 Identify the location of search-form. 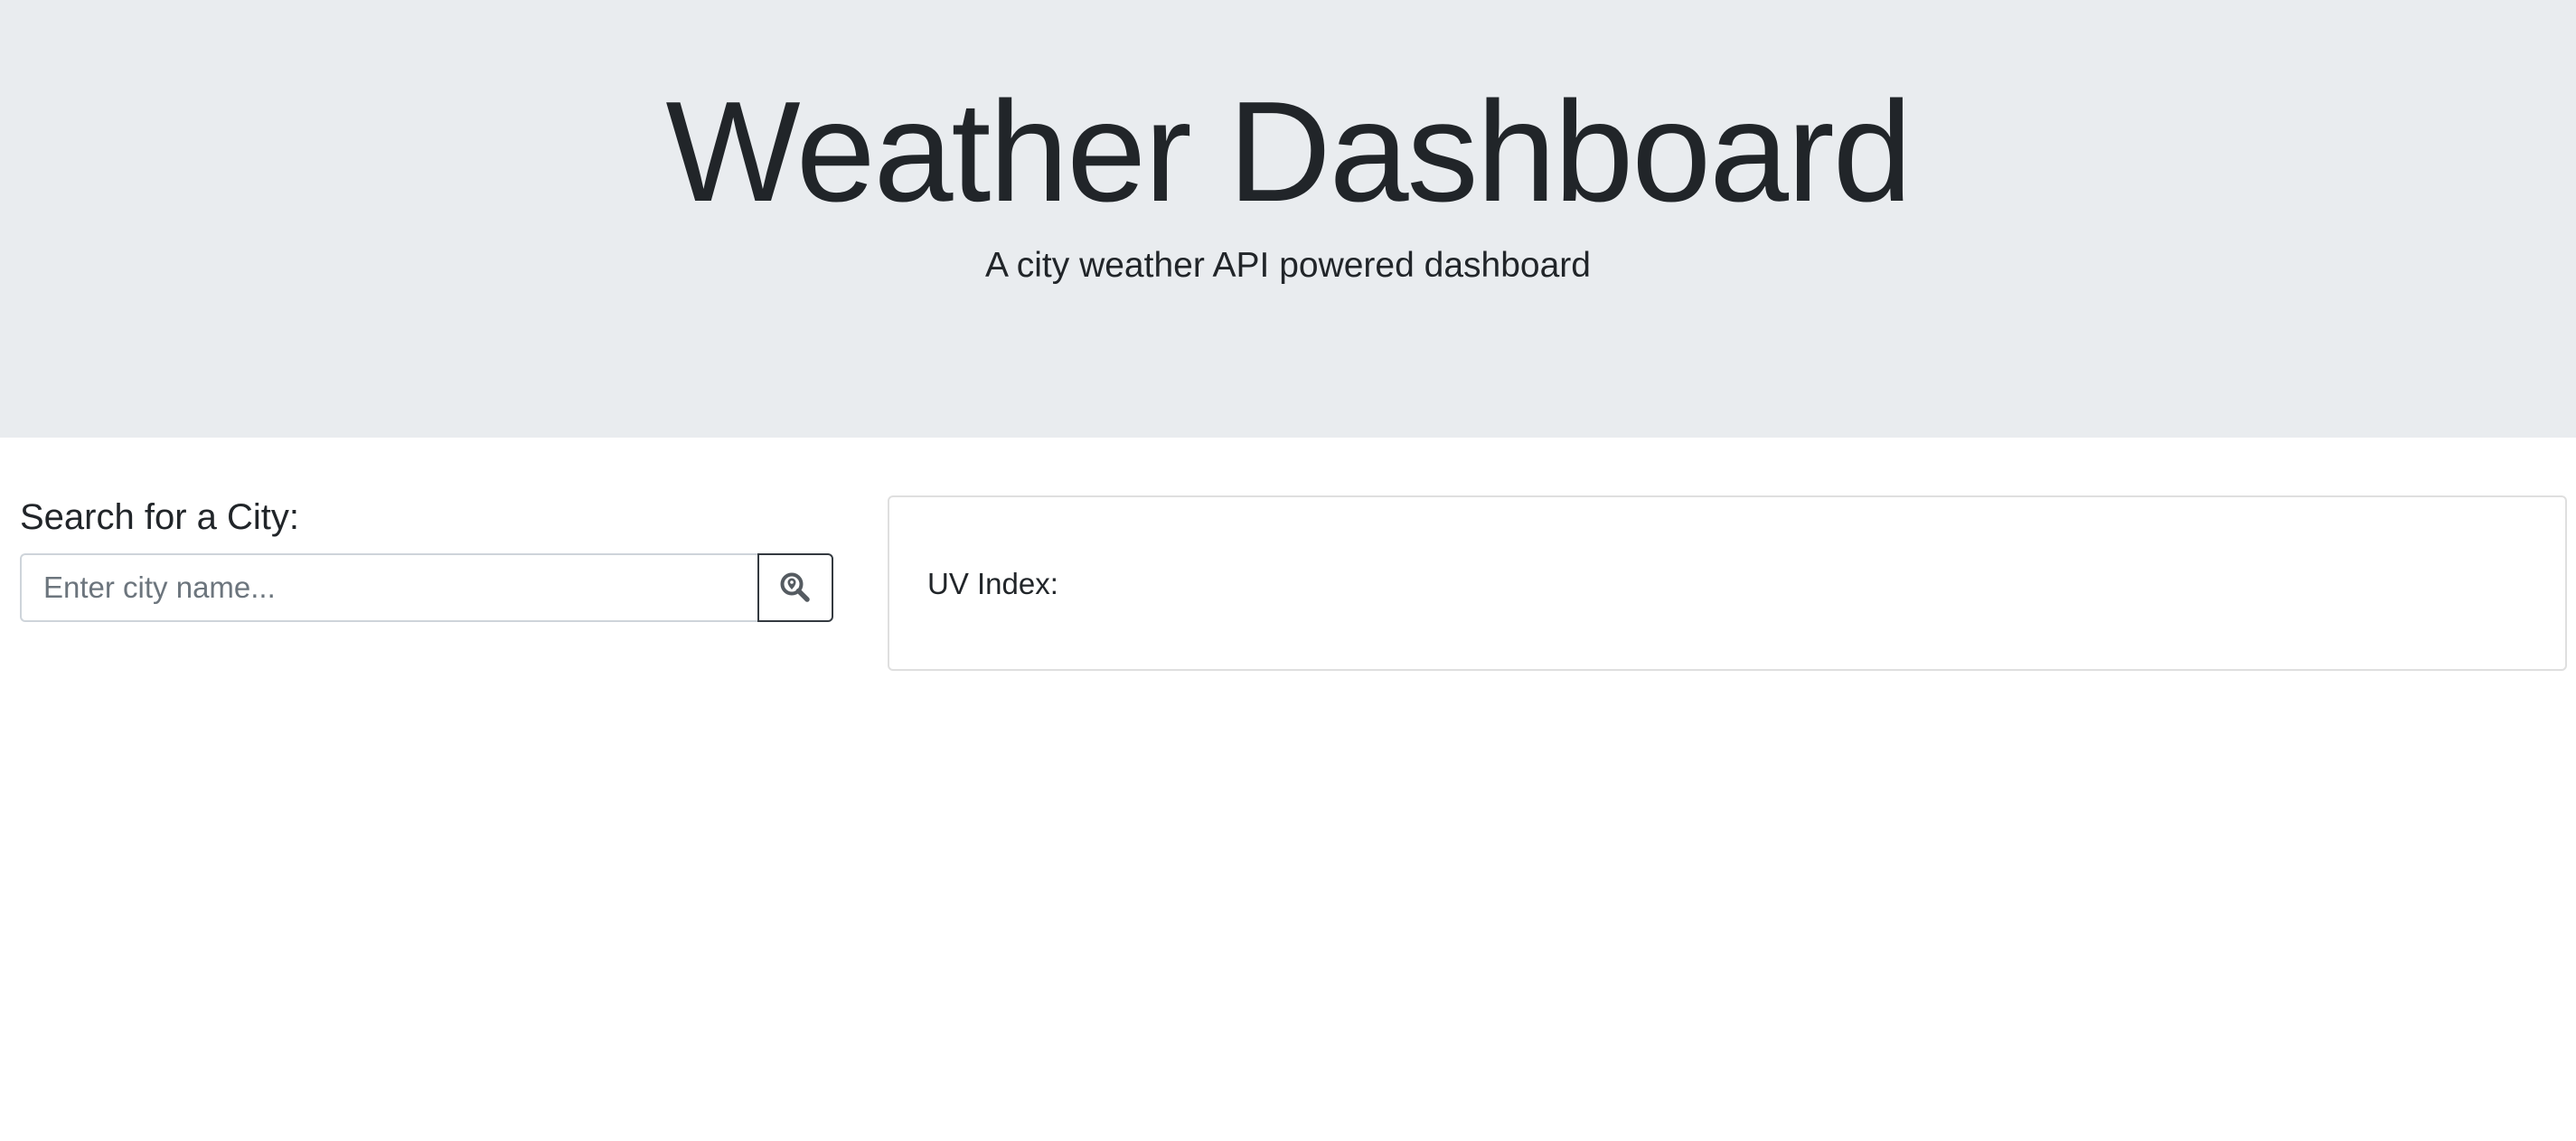
(427, 587).